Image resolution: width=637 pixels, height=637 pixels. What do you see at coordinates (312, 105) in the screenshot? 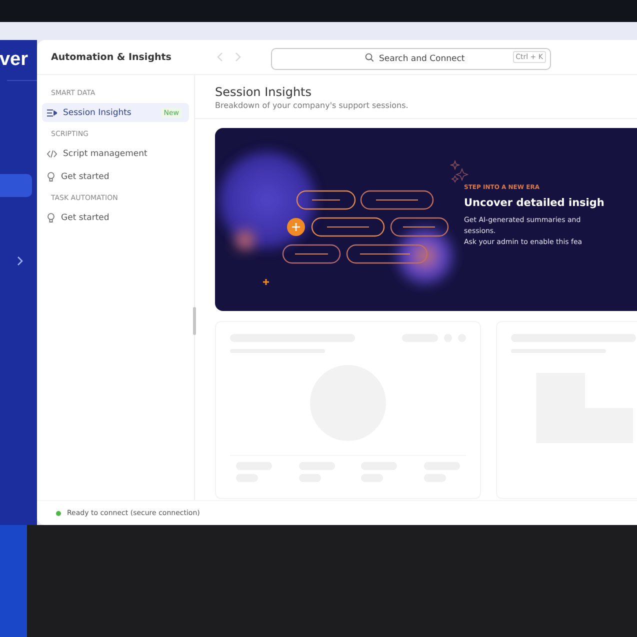
I see `page-subtitle: Breakdown of your company's support sessions.` at bounding box center [312, 105].